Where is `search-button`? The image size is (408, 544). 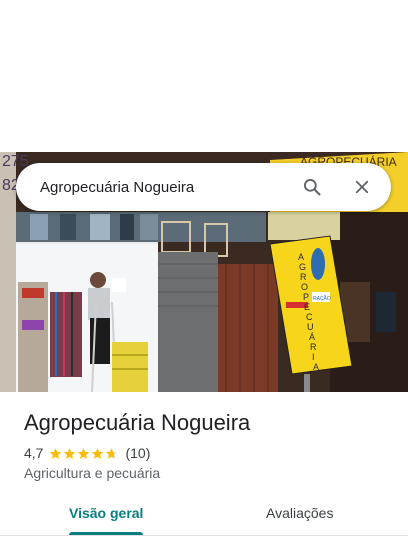 search-button is located at coordinates (312, 187).